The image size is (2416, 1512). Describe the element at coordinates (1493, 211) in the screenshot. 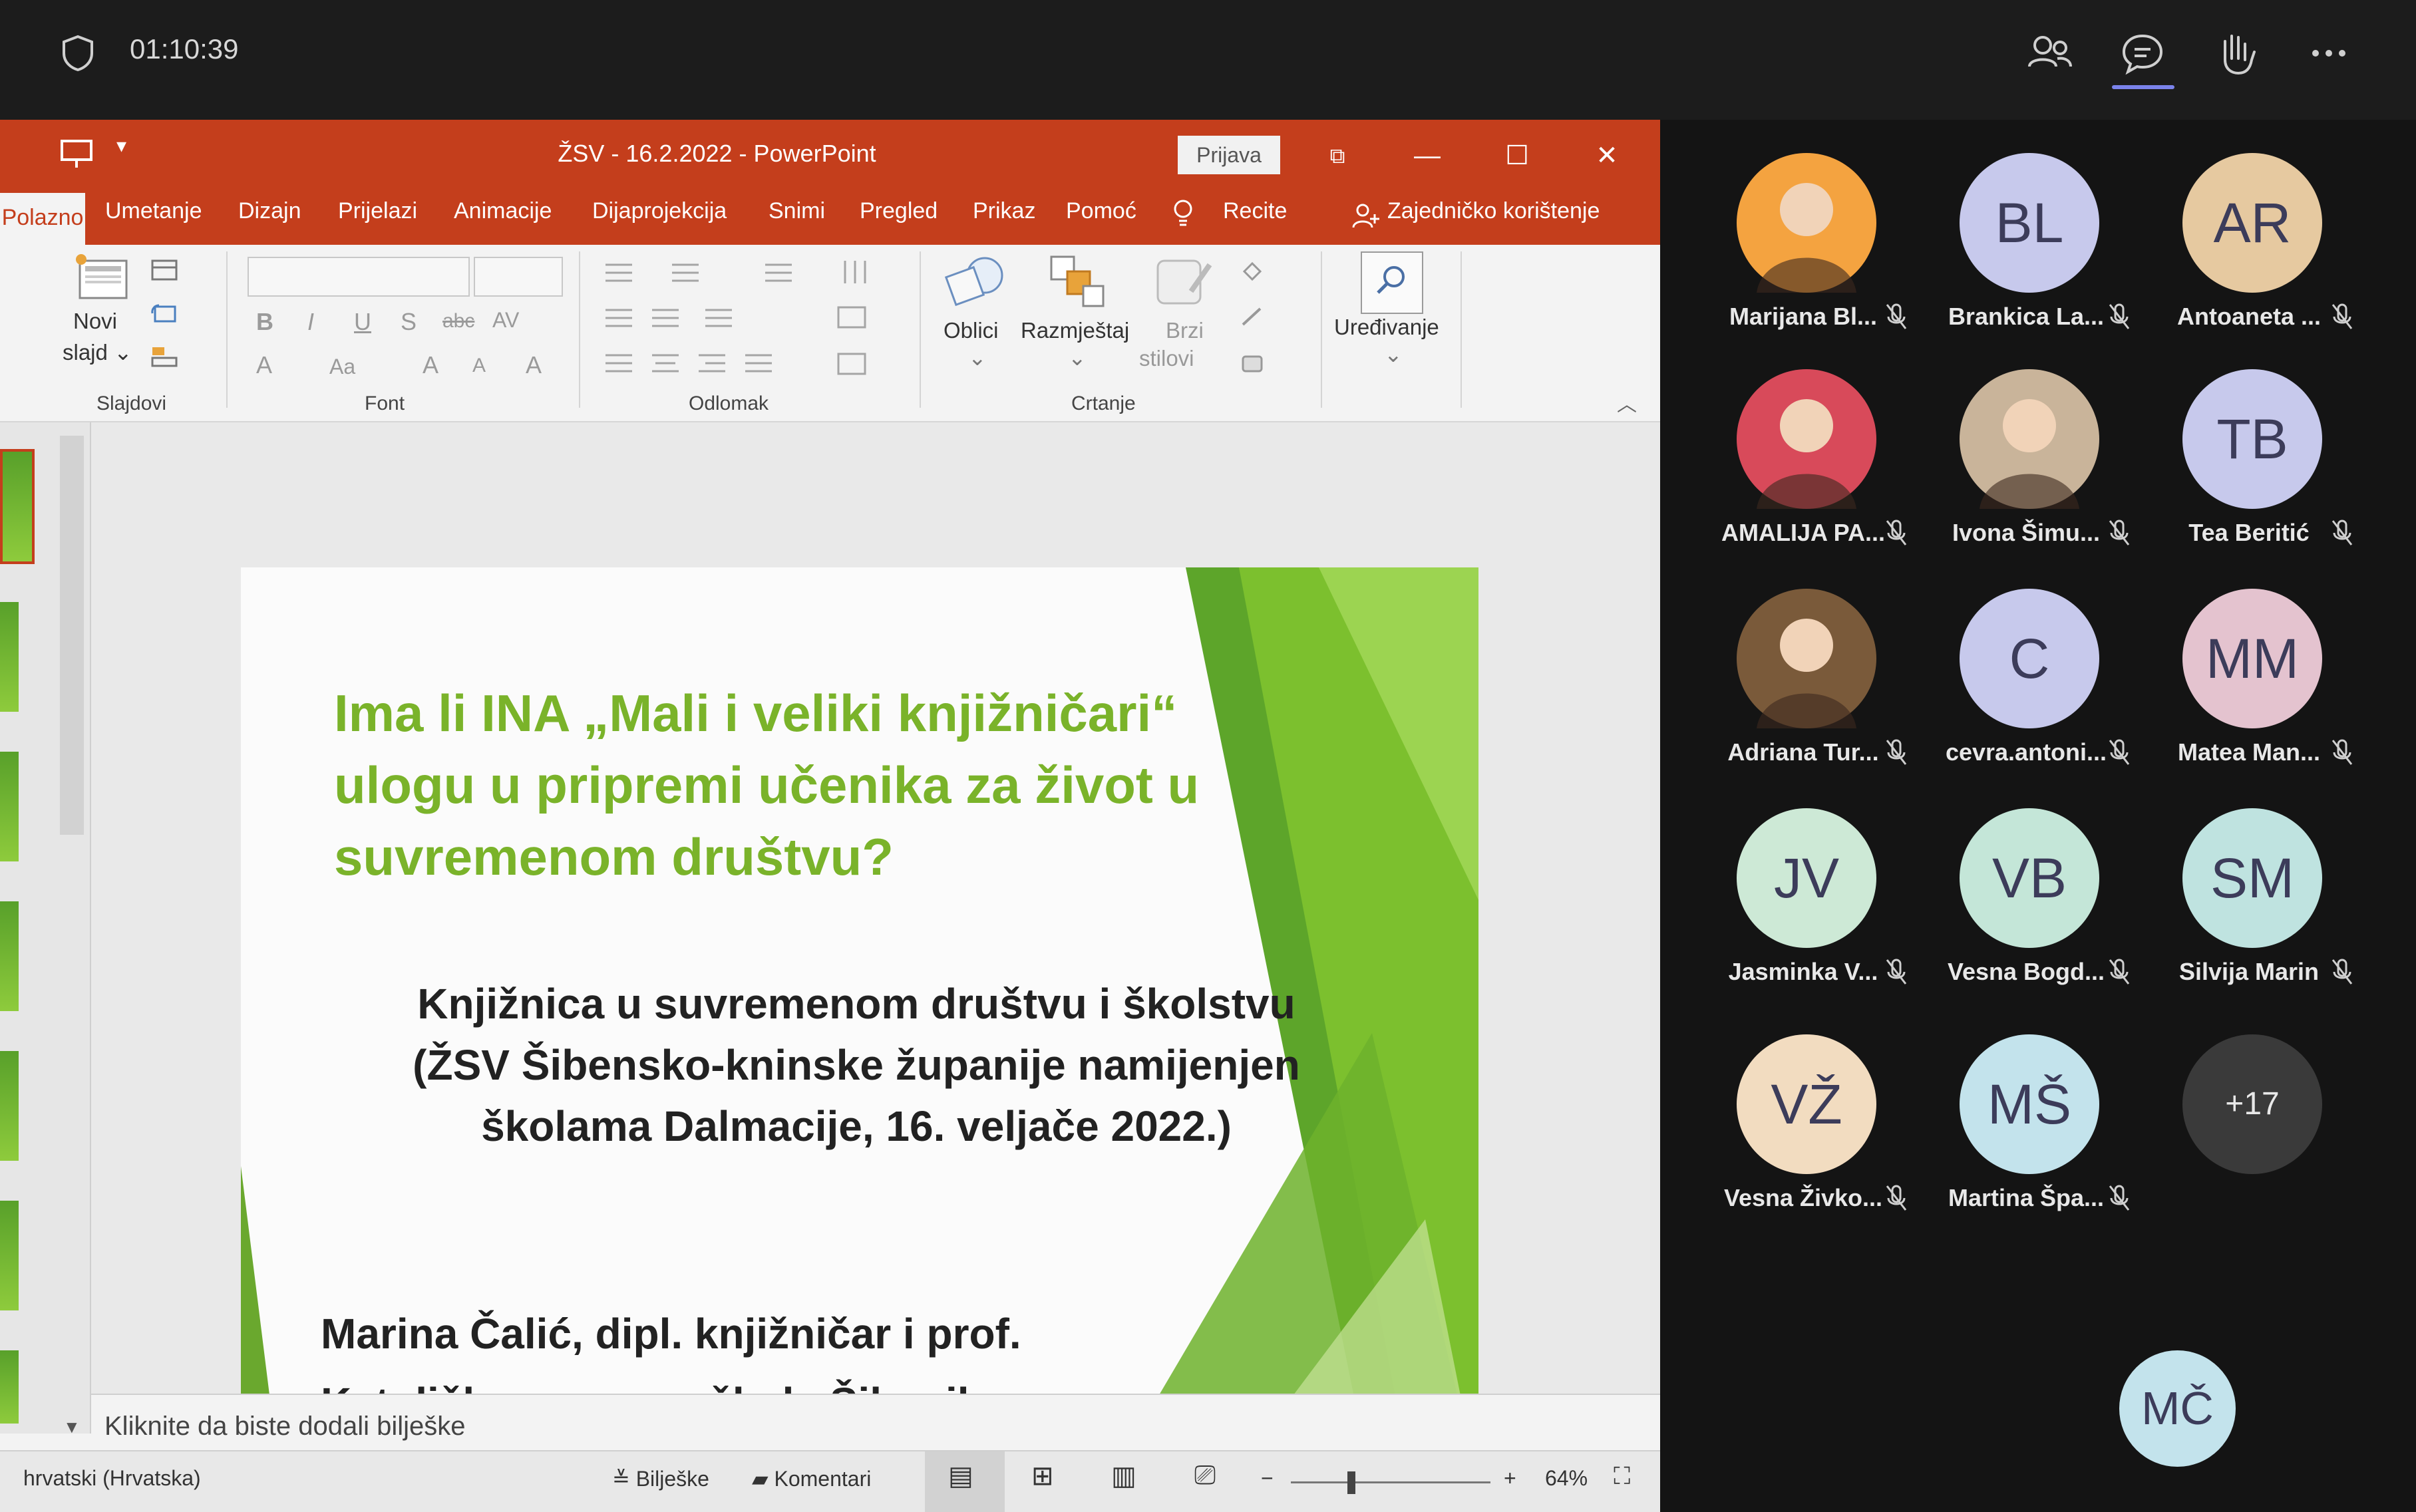

I see `share-button: Zajedničko korištenje` at that location.